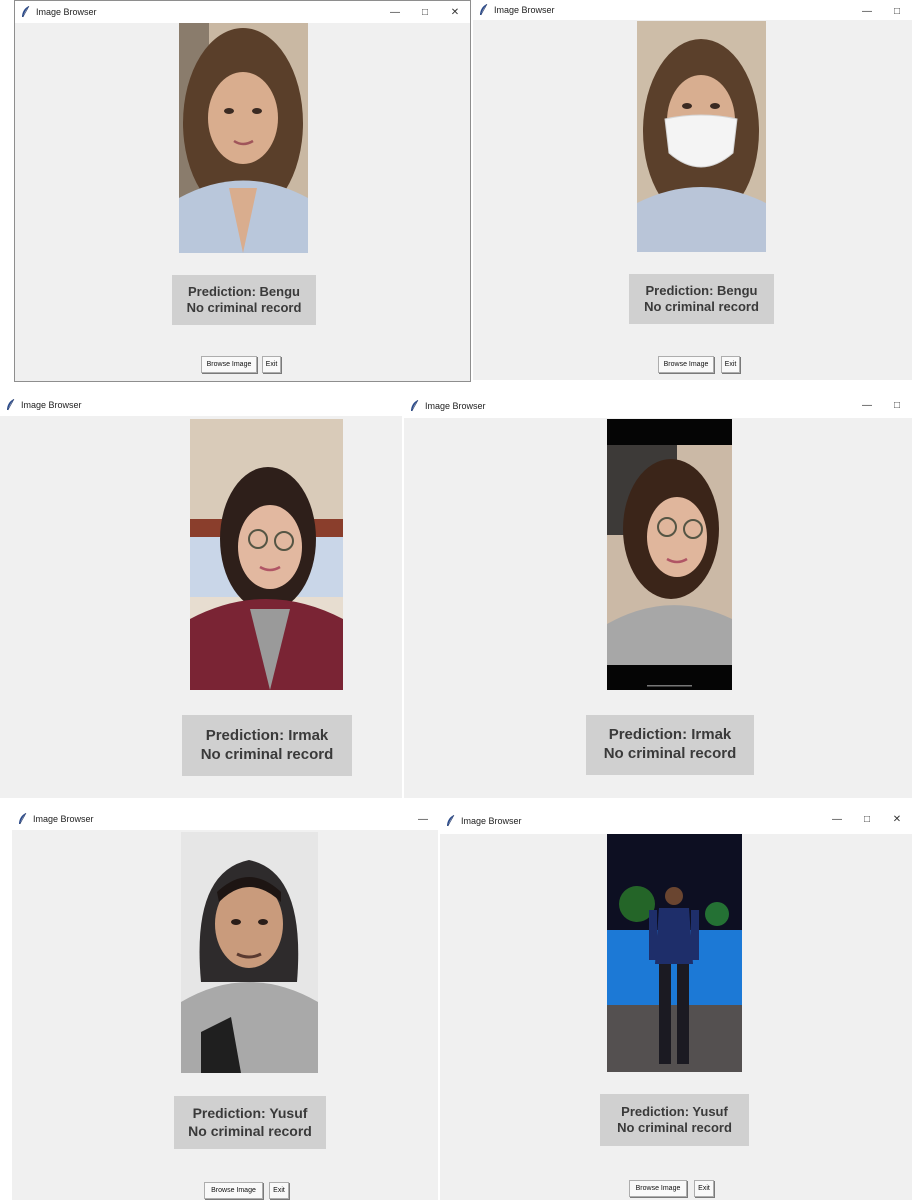 The width and height of the screenshot is (912, 1200). I want to click on title-bar: Image Browser, so click(201, 405).